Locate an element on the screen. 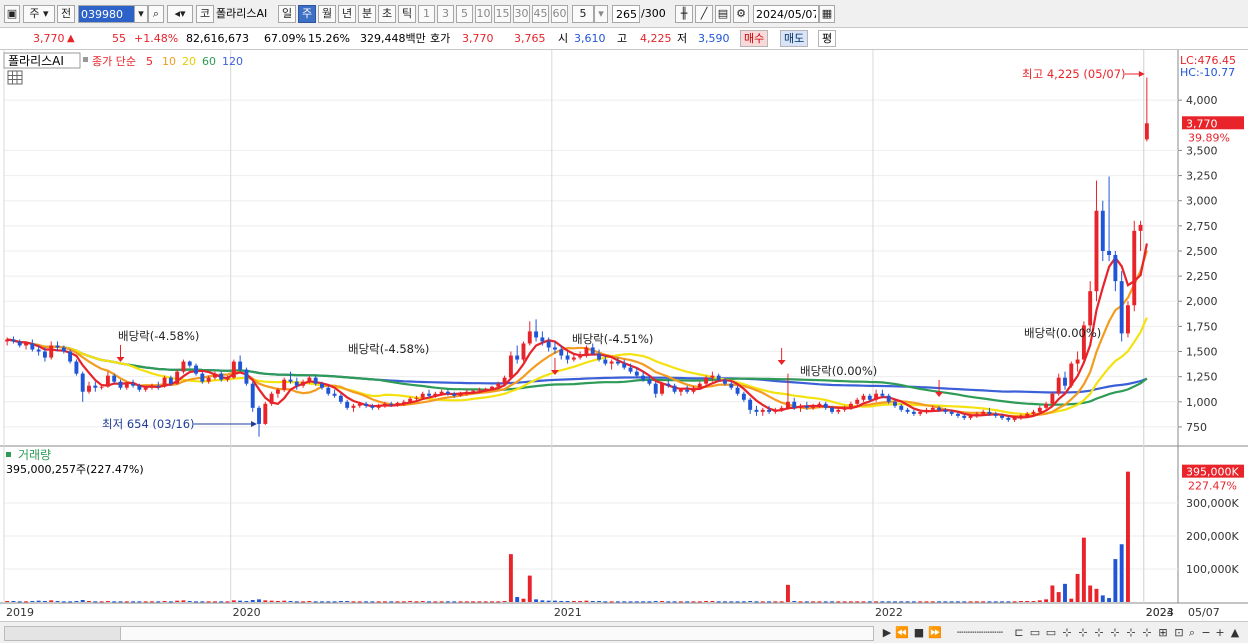 Image resolution: width=1248 pixels, height=643 pixels. candle-type-icon: ╫ is located at coordinates (684, 14).